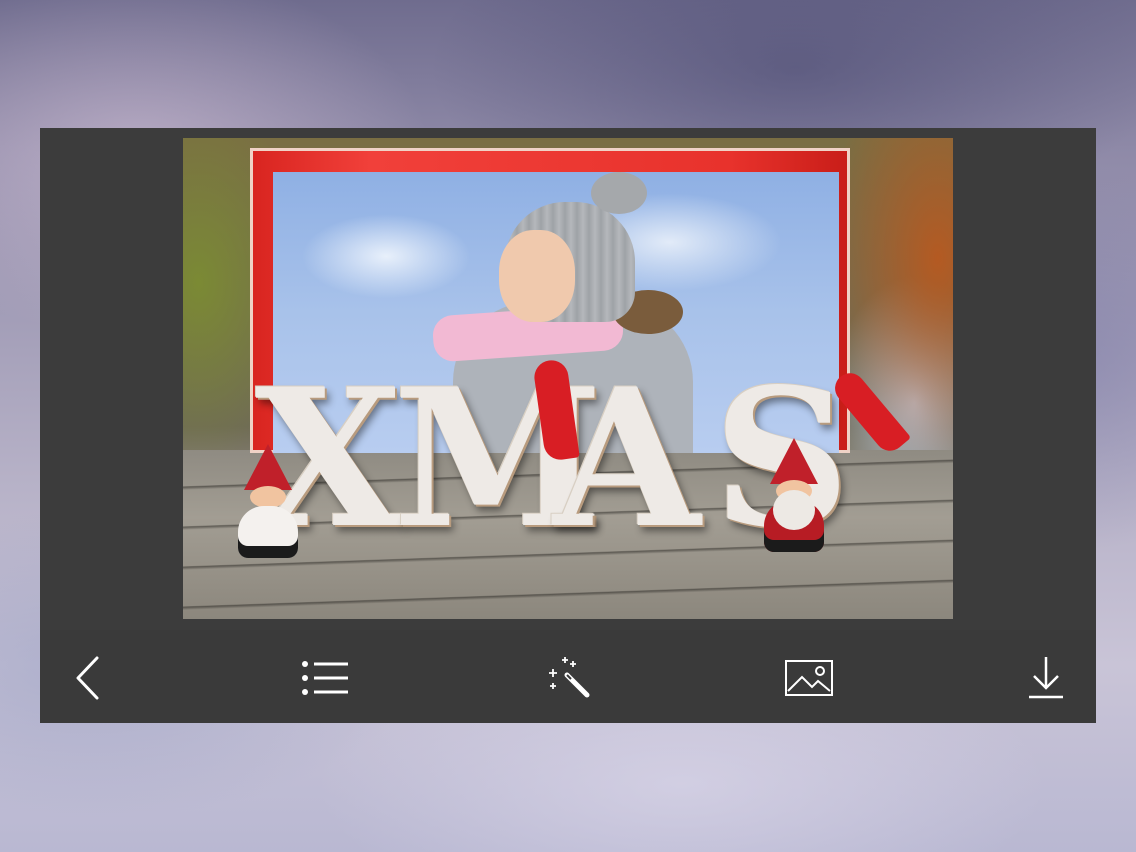  I want to click on list-icon, so click(325, 678).